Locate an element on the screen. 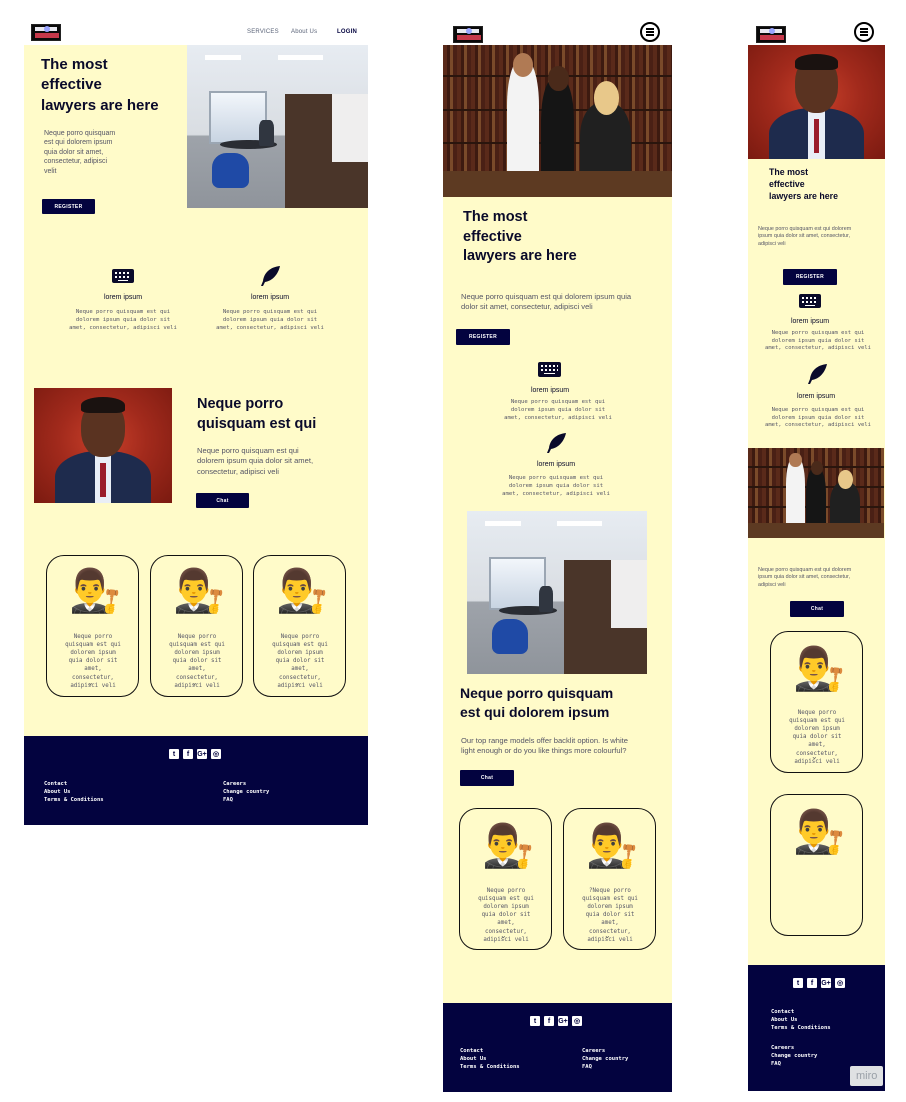 The width and height of the screenshot is (906, 1102). nav-services: SERVICES is located at coordinates (263, 32).